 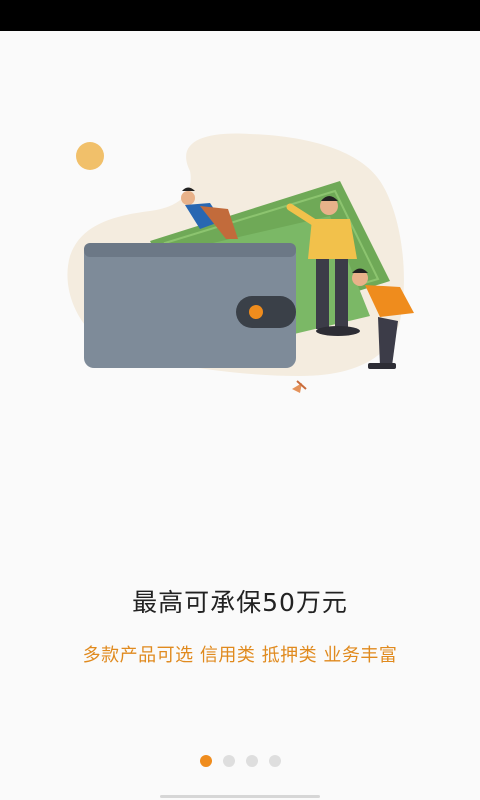 I want to click on onboarding-subline: 多款产品可选 信用类 抵押类 业务丰富, so click(x=240, y=655).